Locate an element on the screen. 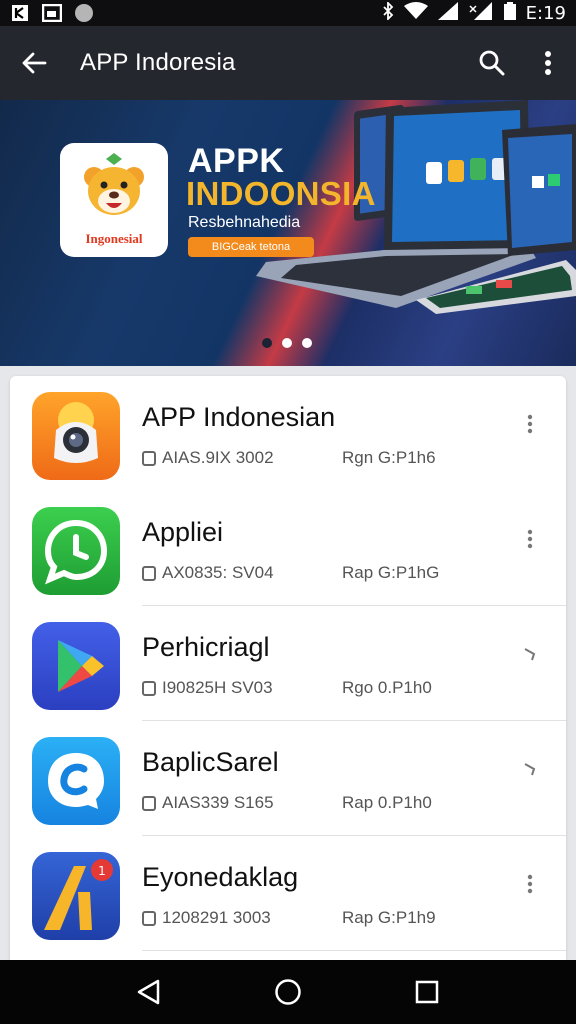  list-item: BaplicSarel AIAS339 S165 Rap 0.P1h0 is located at coordinates (288, 778).